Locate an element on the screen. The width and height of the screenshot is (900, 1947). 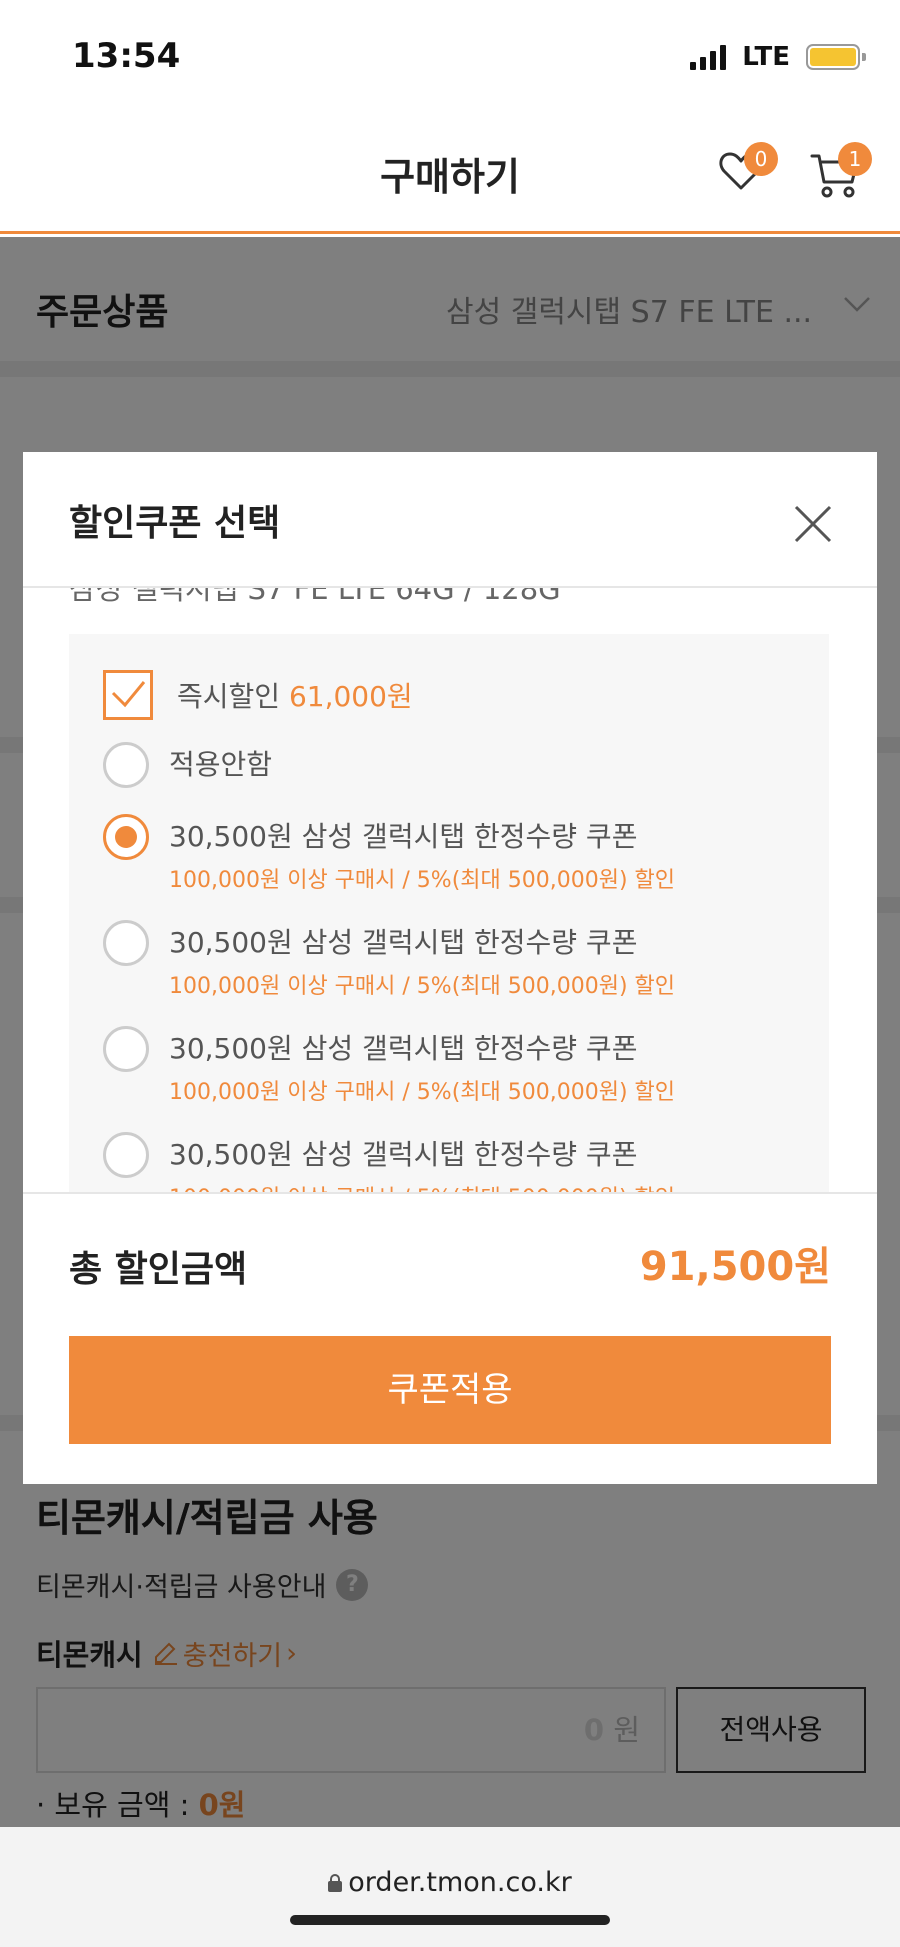
instant-discount-label: 즉시할인 is located at coordinates (229, 696).